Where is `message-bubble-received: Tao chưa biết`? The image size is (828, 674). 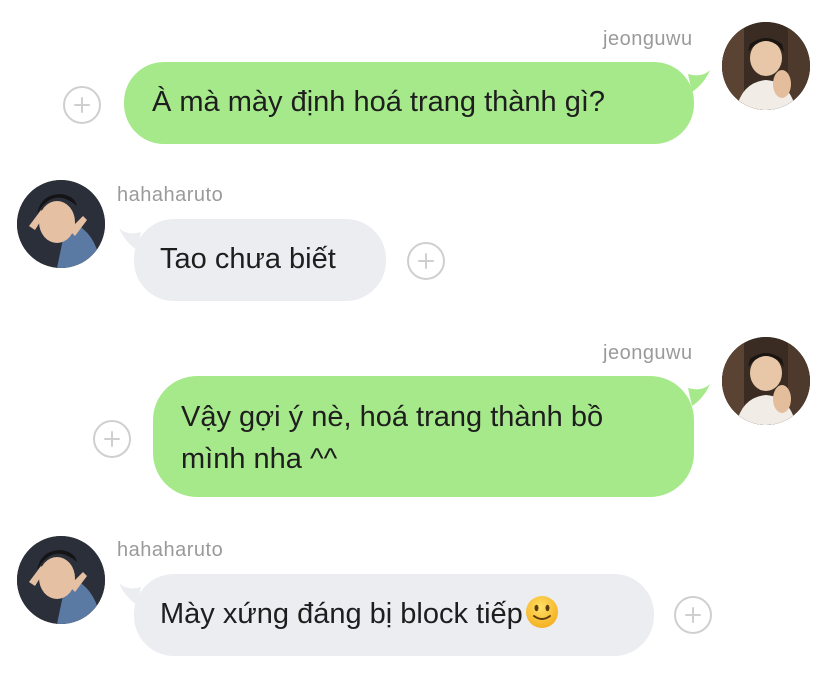
message-bubble-received: Tao chưa biết is located at coordinates (260, 260).